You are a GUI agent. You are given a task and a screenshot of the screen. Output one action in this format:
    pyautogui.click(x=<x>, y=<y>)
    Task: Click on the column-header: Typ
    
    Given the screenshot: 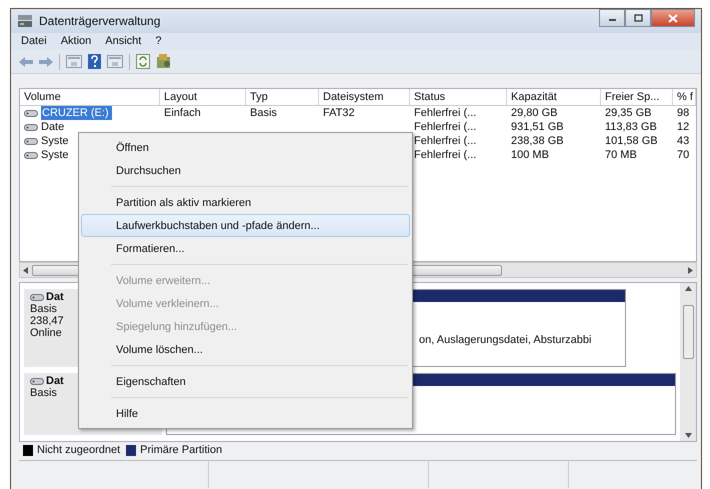 What is the action you would take?
    pyautogui.click(x=282, y=97)
    